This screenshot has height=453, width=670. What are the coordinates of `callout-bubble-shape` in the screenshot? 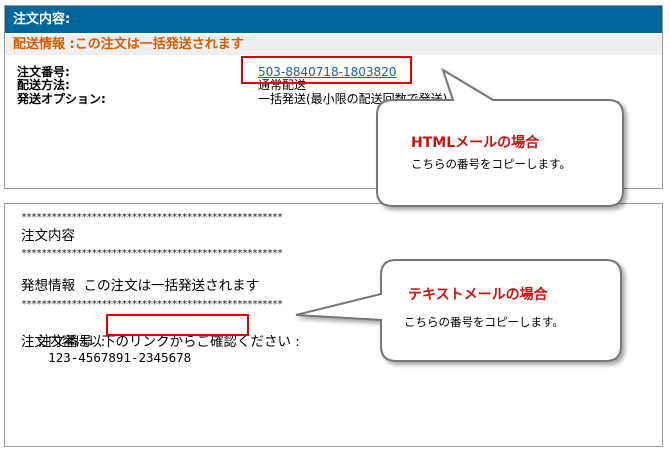 It's located at (458, 310).